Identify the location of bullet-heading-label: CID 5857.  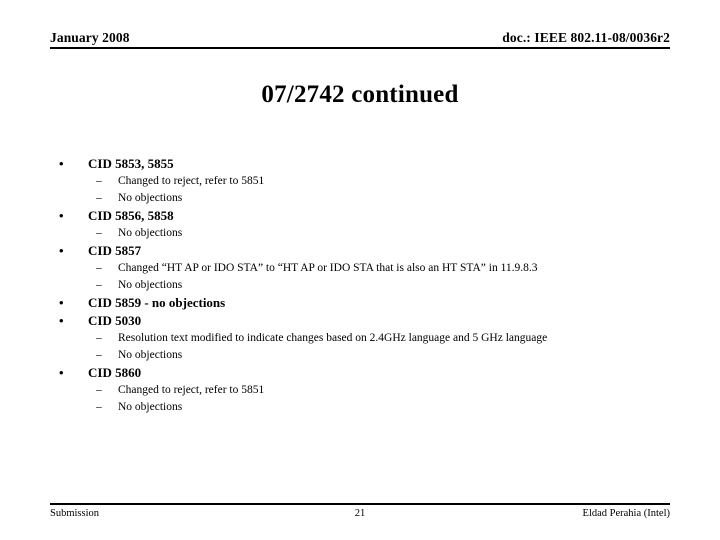
(115, 250).